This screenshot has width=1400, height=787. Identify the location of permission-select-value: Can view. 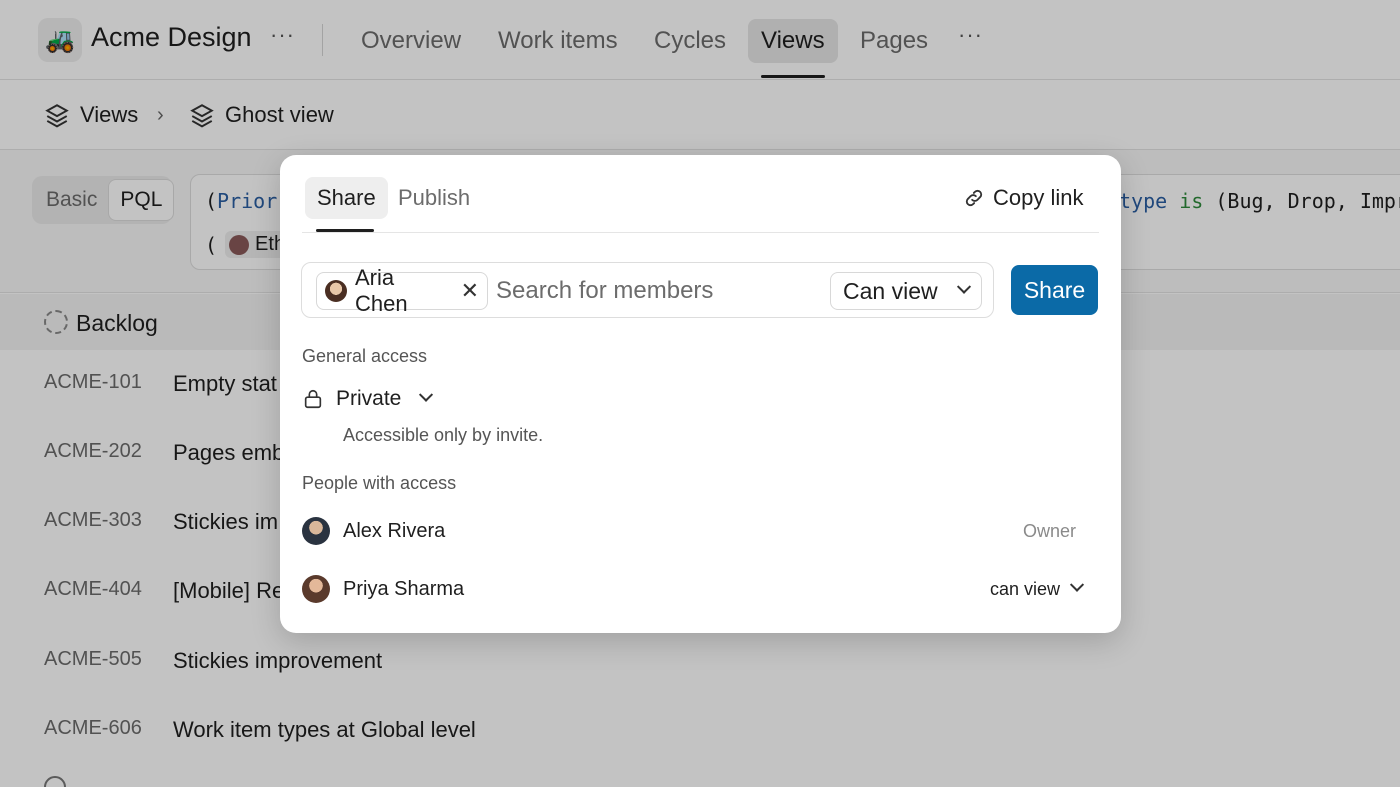
(890, 290).